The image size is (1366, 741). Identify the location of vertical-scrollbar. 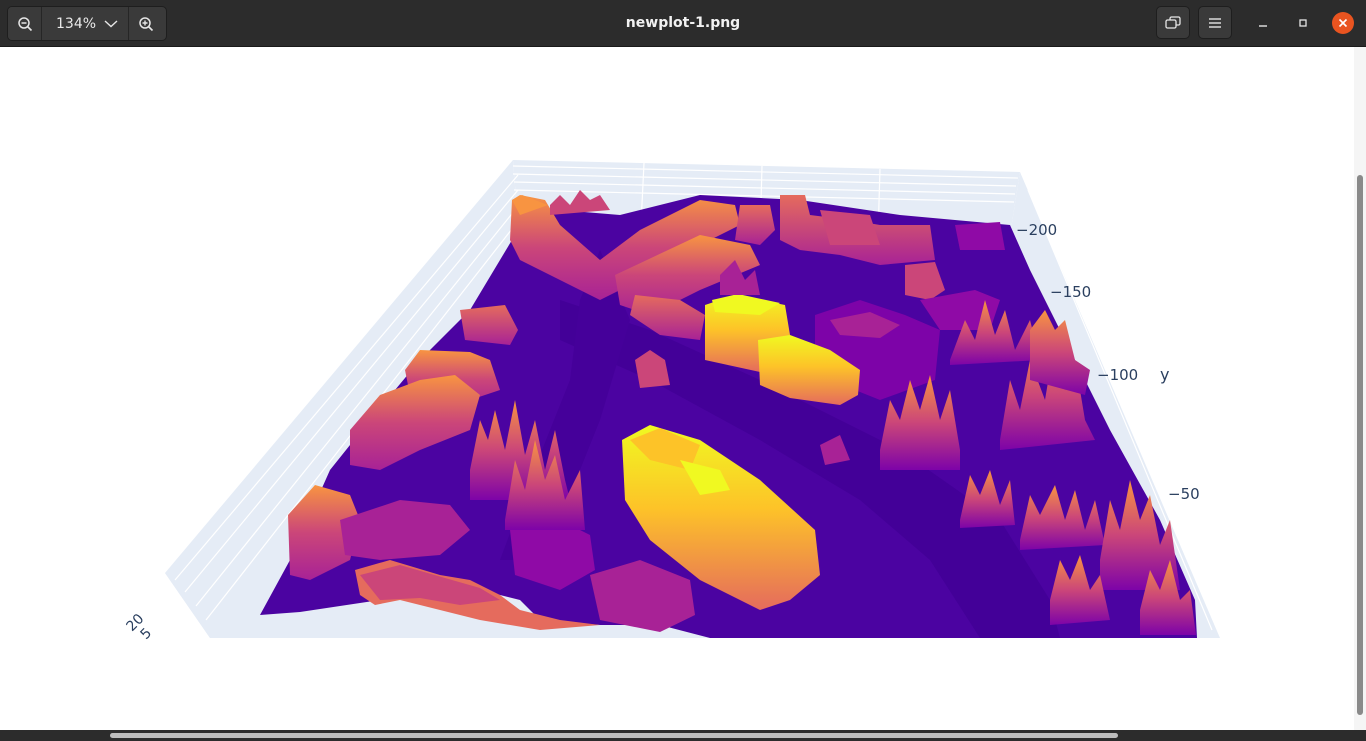
(1360, 388).